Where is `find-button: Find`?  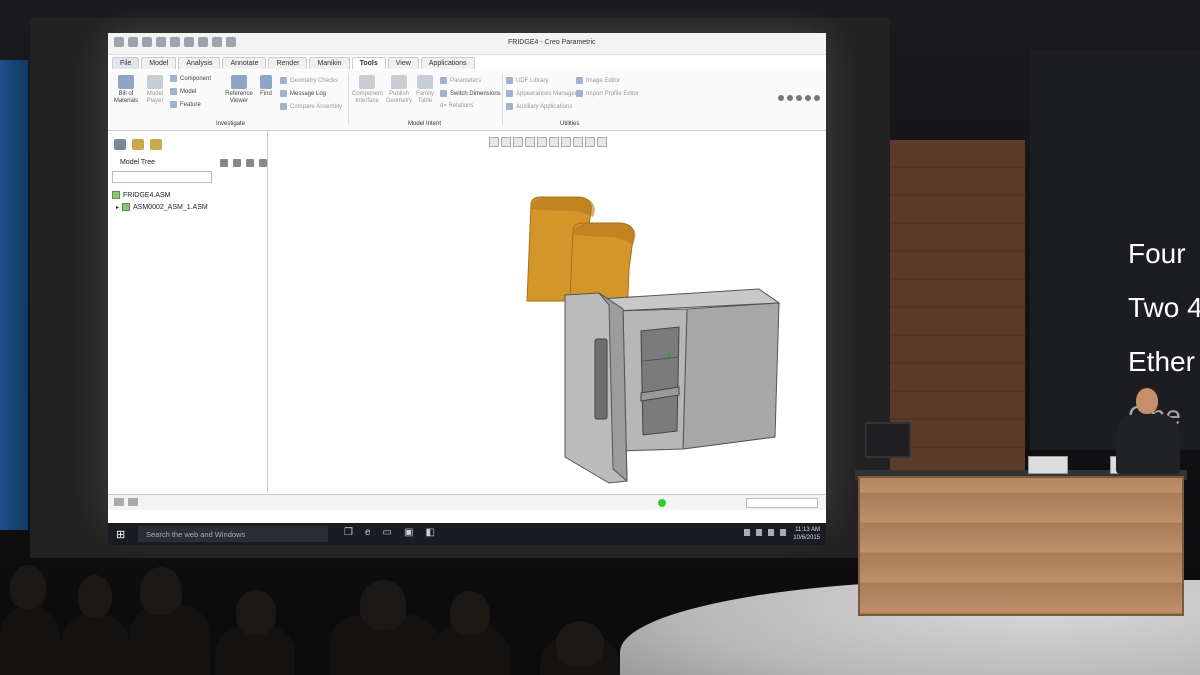 find-button: Find is located at coordinates (266, 86).